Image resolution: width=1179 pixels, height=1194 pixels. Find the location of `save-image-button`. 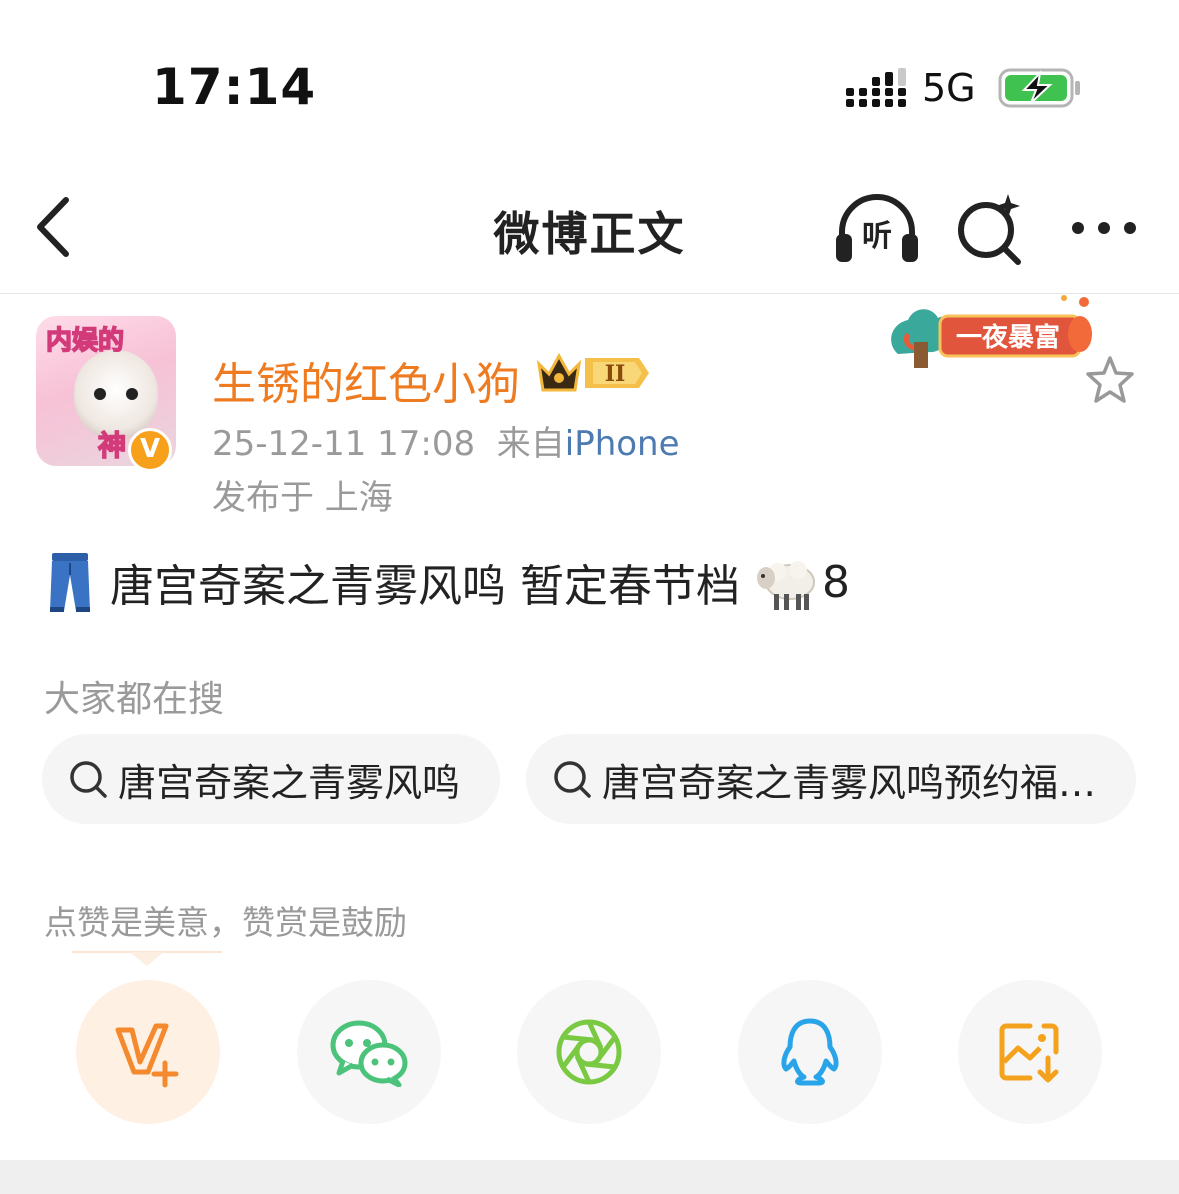

save-image-button is located at coordinates (1030, 1052).